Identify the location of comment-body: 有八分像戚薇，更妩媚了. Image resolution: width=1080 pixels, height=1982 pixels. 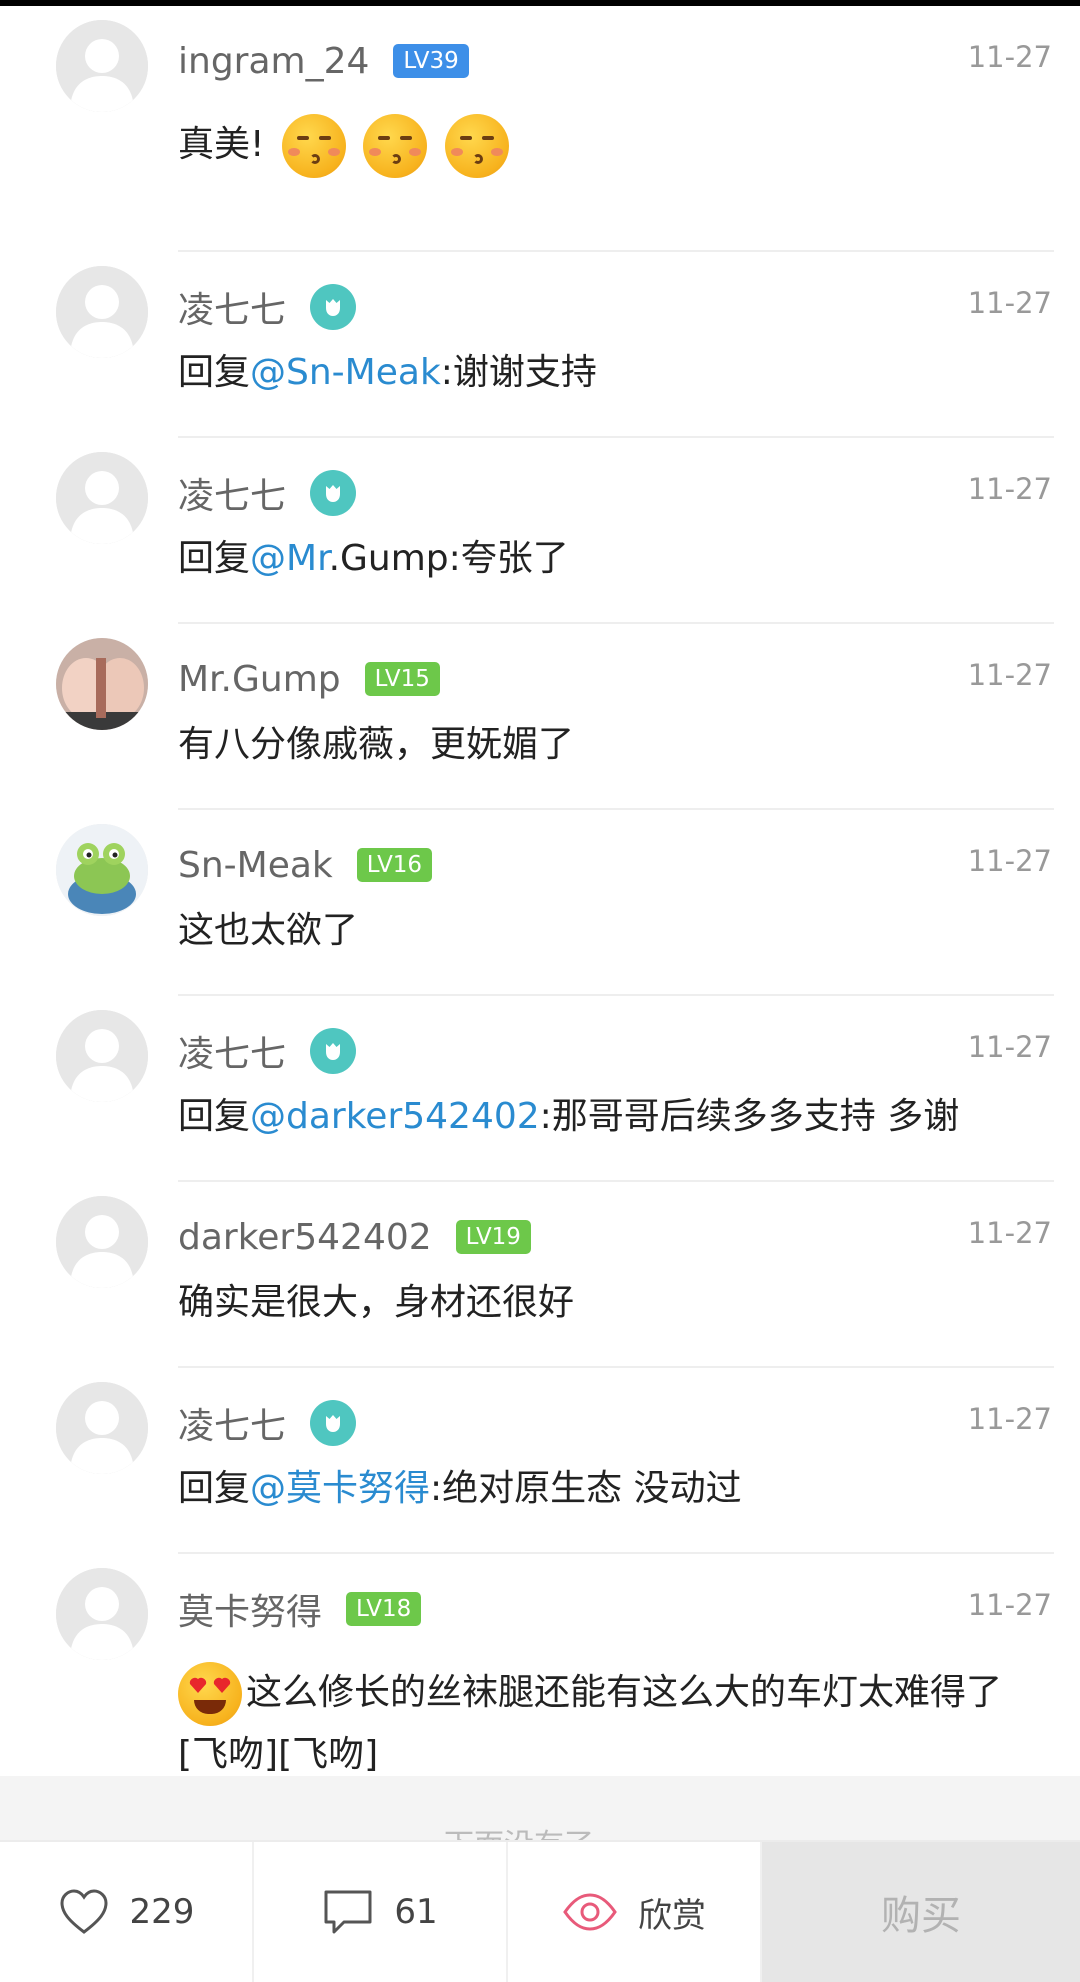
(376, 744).